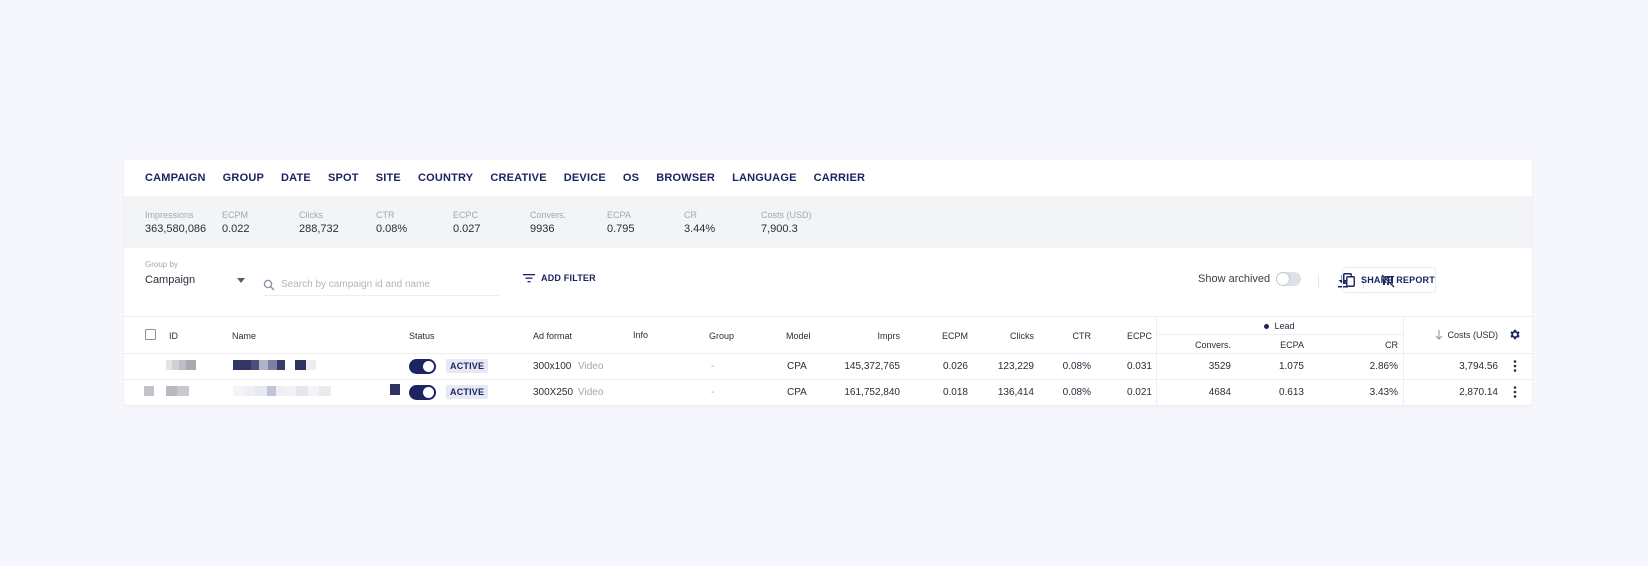 The height and width of the screenshot is (566, 1648). Describe the element at coordinates (173, 336) in the screenshot. I see `column-header-id: ID` at that location.